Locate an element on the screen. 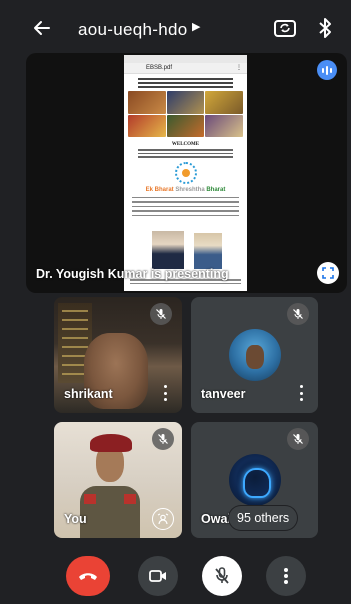 Image resolution: width=351 pixels, height=604 pixels. participant-name: Owai is located at coordinates (216, 519).